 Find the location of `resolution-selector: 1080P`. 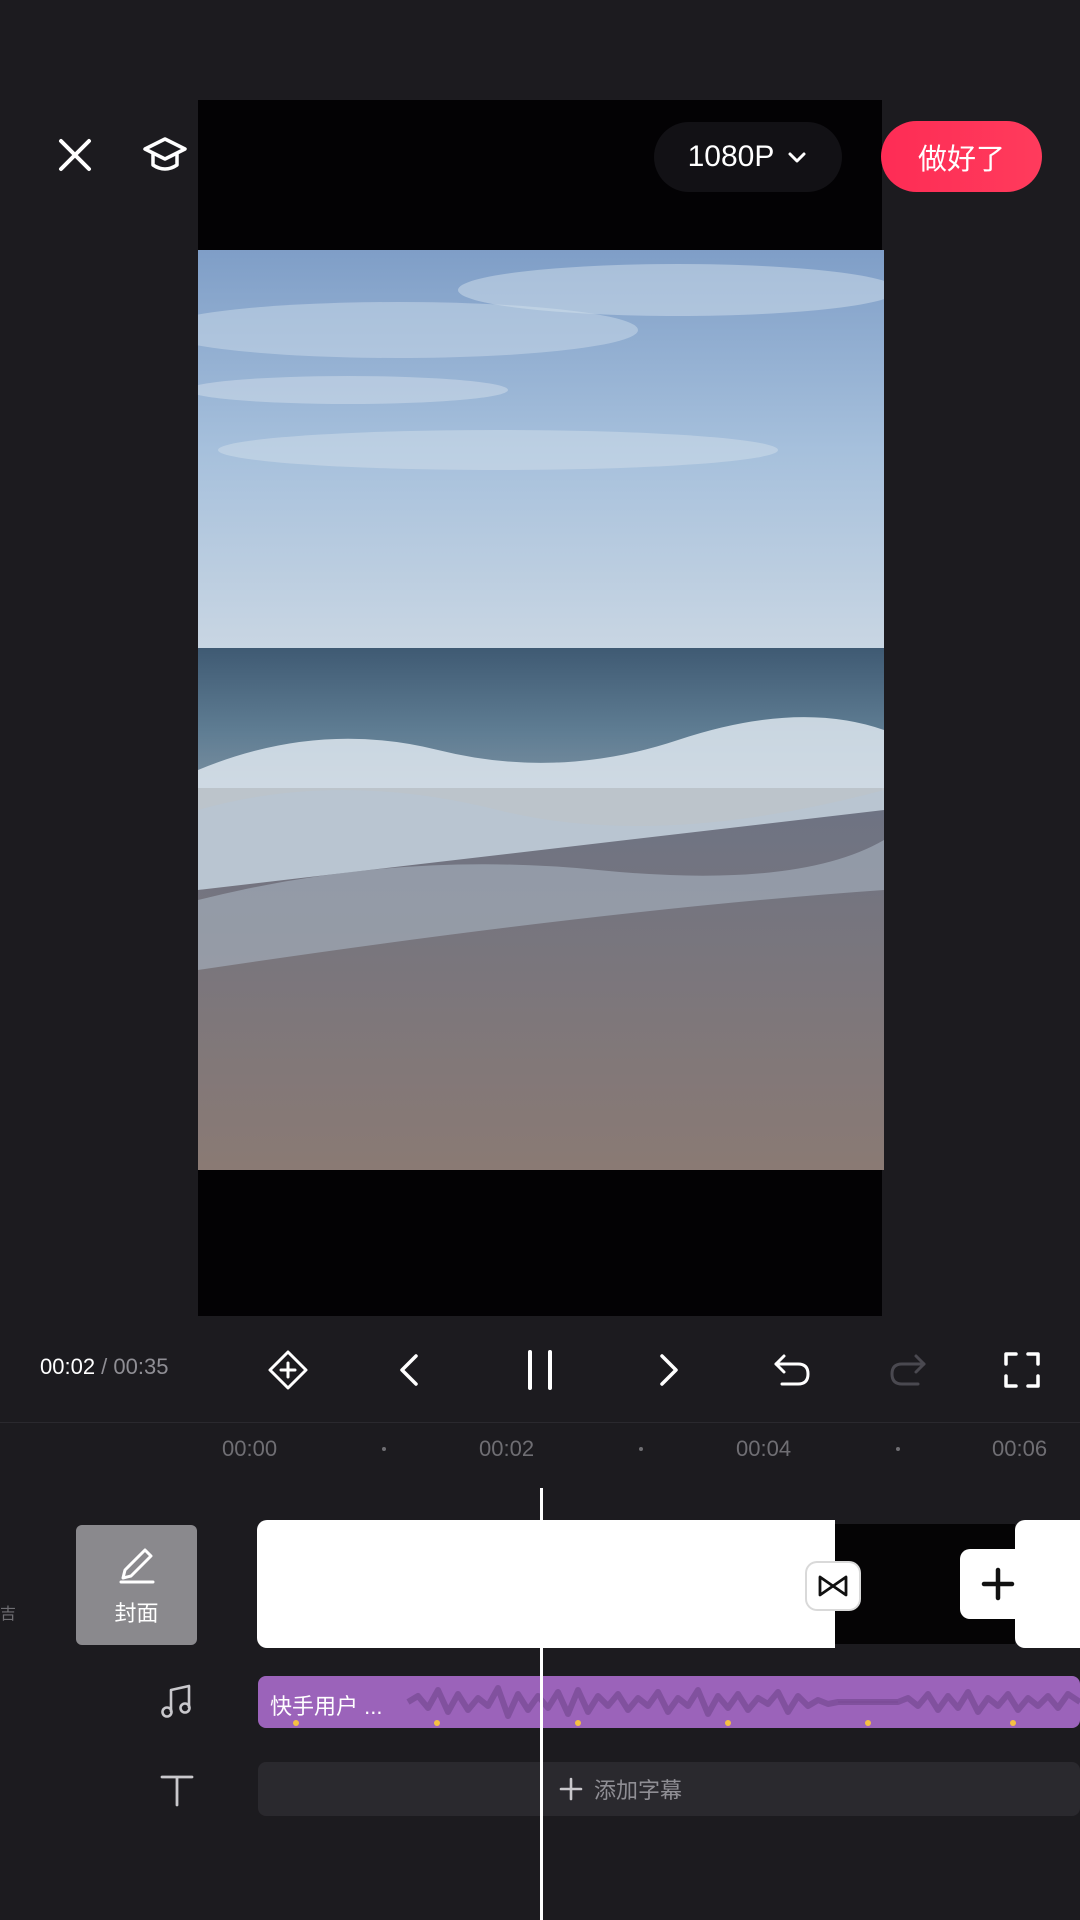

resolution-selector: 1080P is located at coordinates (748, 157).